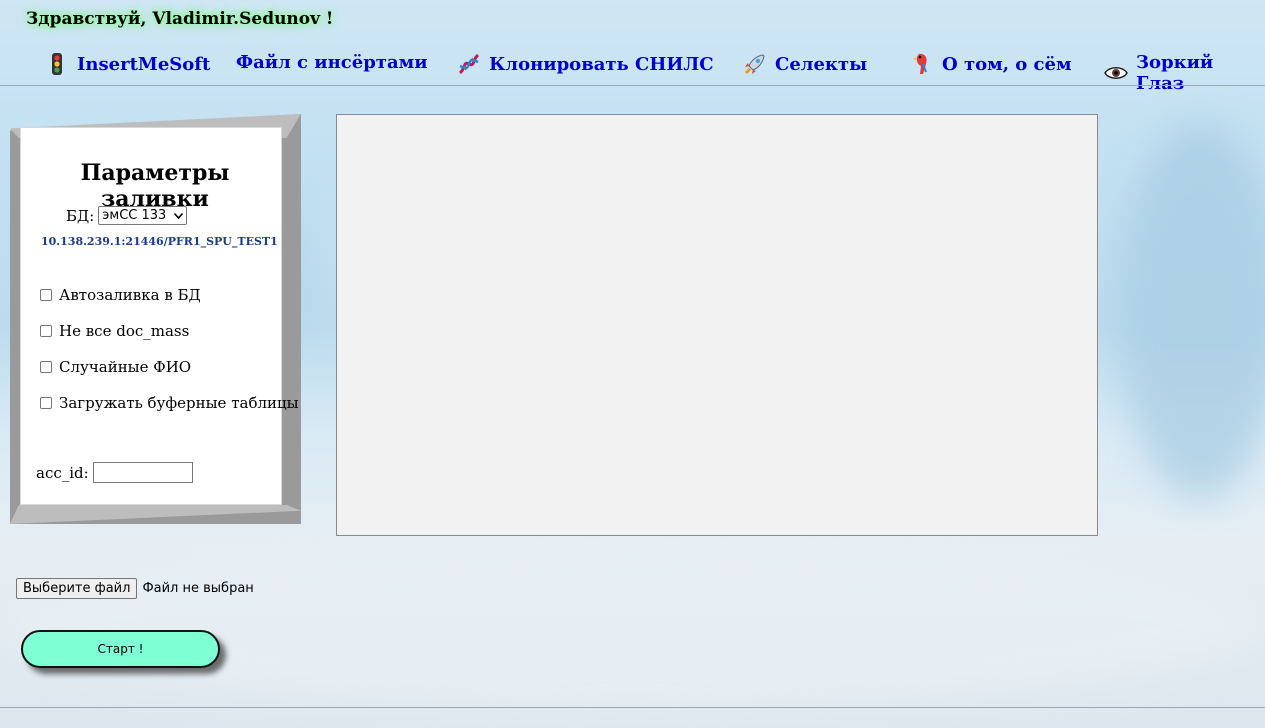  I want to click on parrot-icon, so click(922, 64).